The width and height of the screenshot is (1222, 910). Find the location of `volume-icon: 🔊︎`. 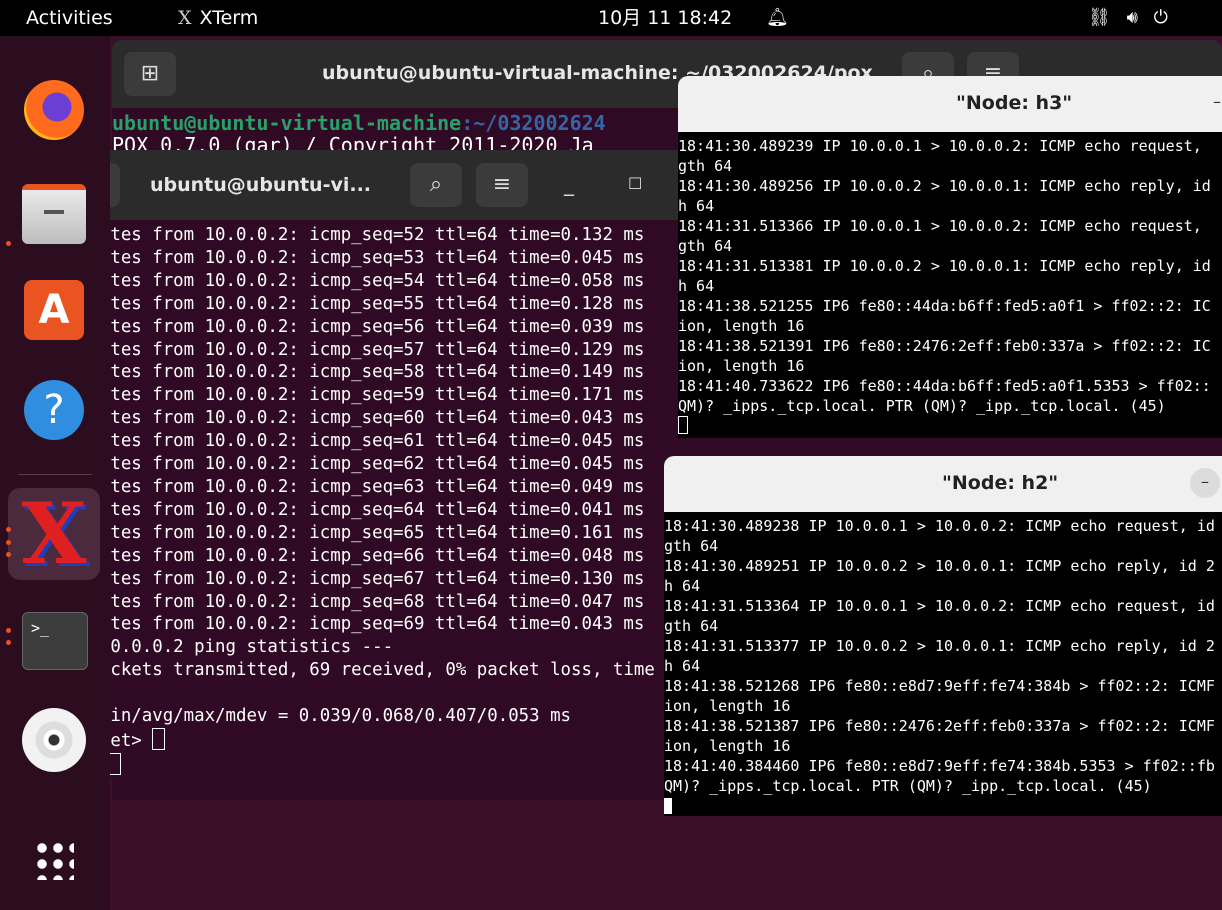

volume-icon: 🔊︎ is located at coordinates (1132, 17).